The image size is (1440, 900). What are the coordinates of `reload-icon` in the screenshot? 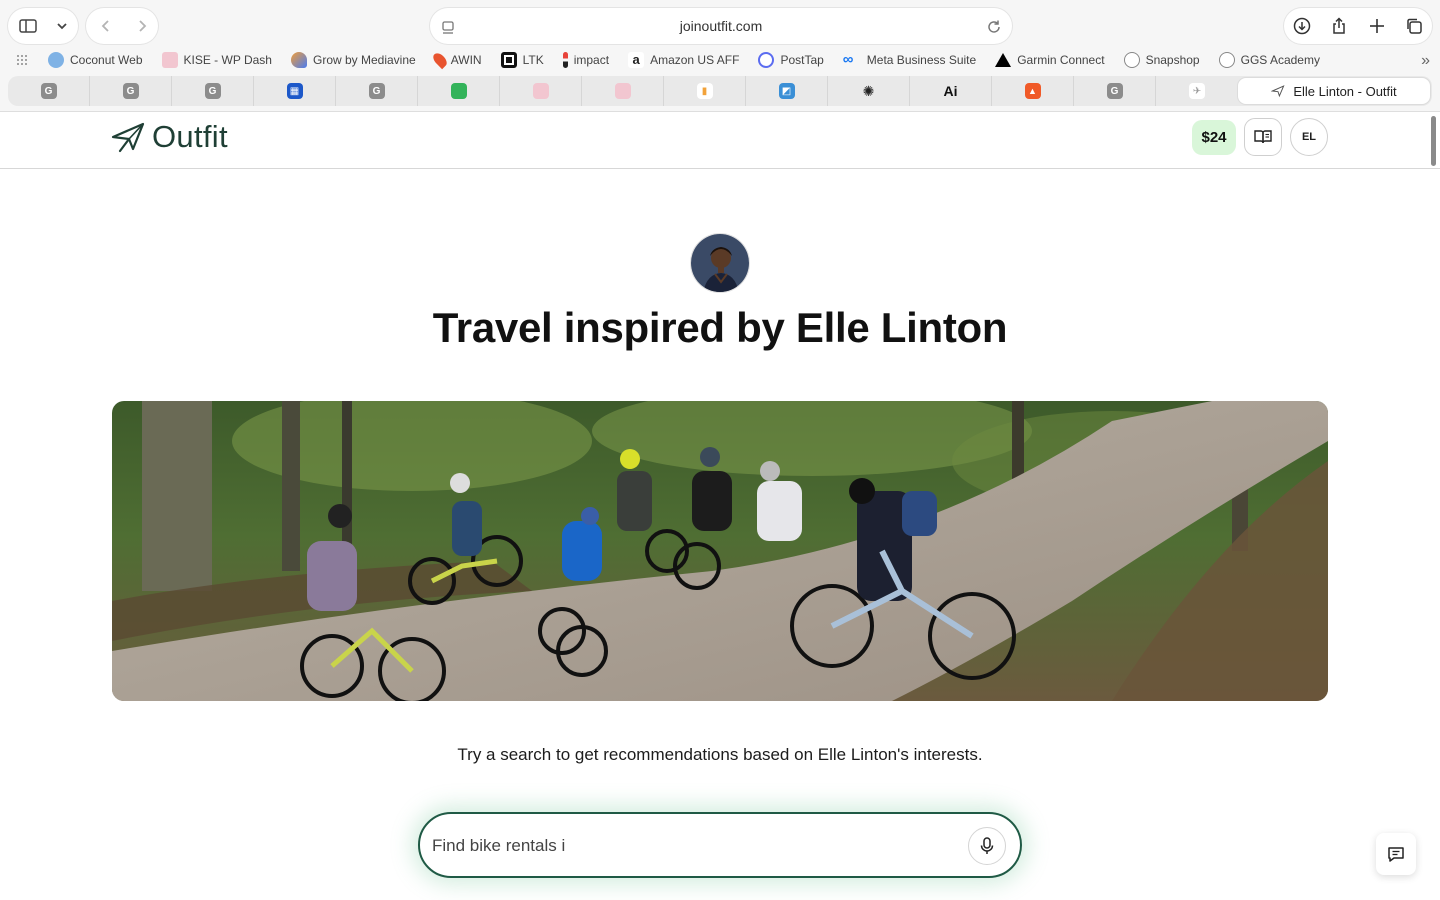 It's located at (994, 27).